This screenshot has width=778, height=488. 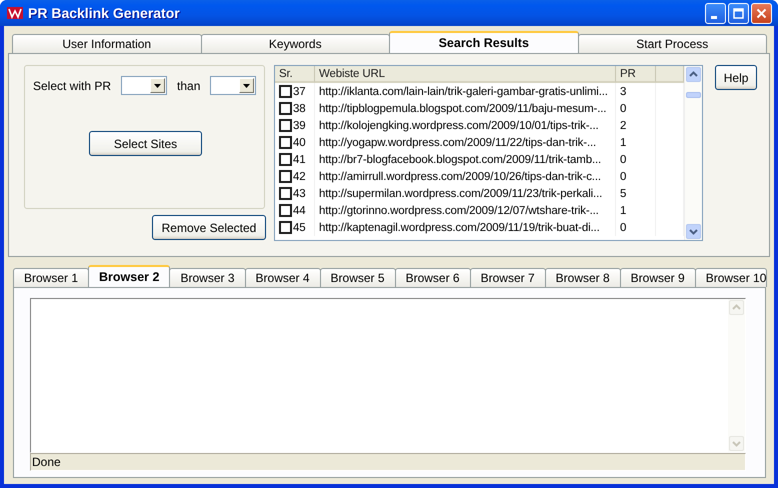 I want to click on maximize-icon, so click(x=738, y=13).